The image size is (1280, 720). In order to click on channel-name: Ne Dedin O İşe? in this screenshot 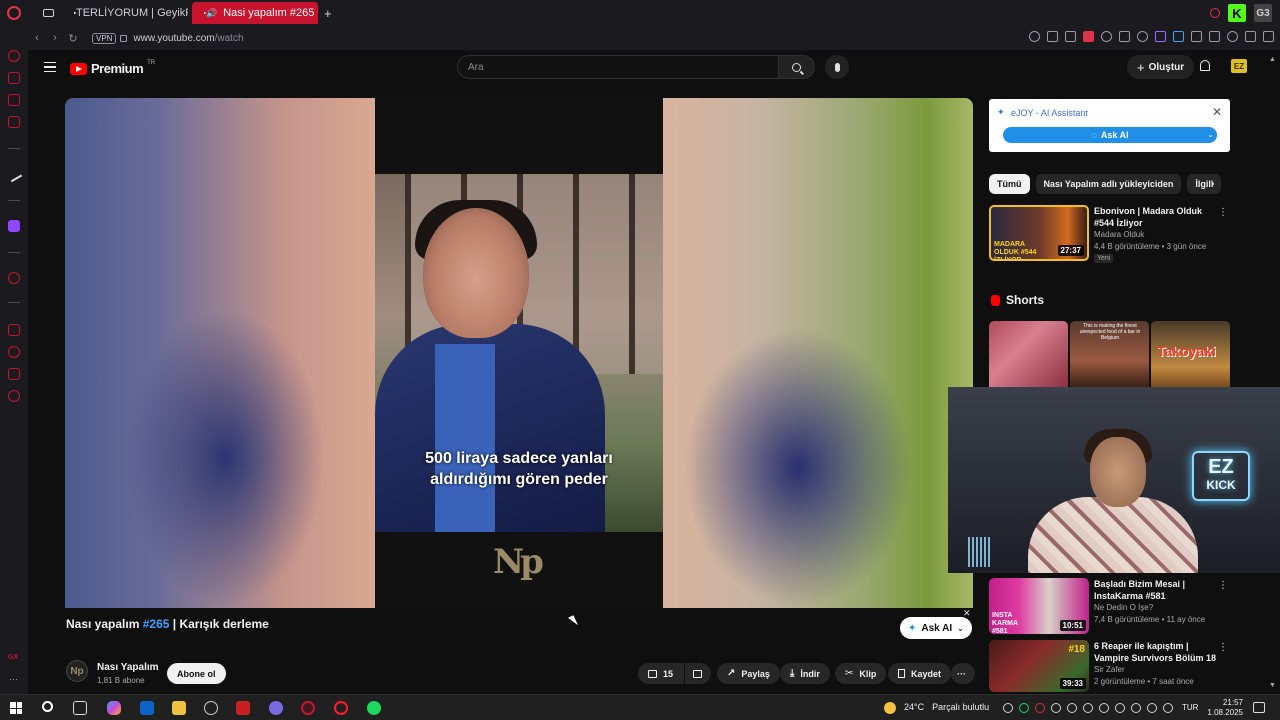, I will do `click(1123, 607)`.